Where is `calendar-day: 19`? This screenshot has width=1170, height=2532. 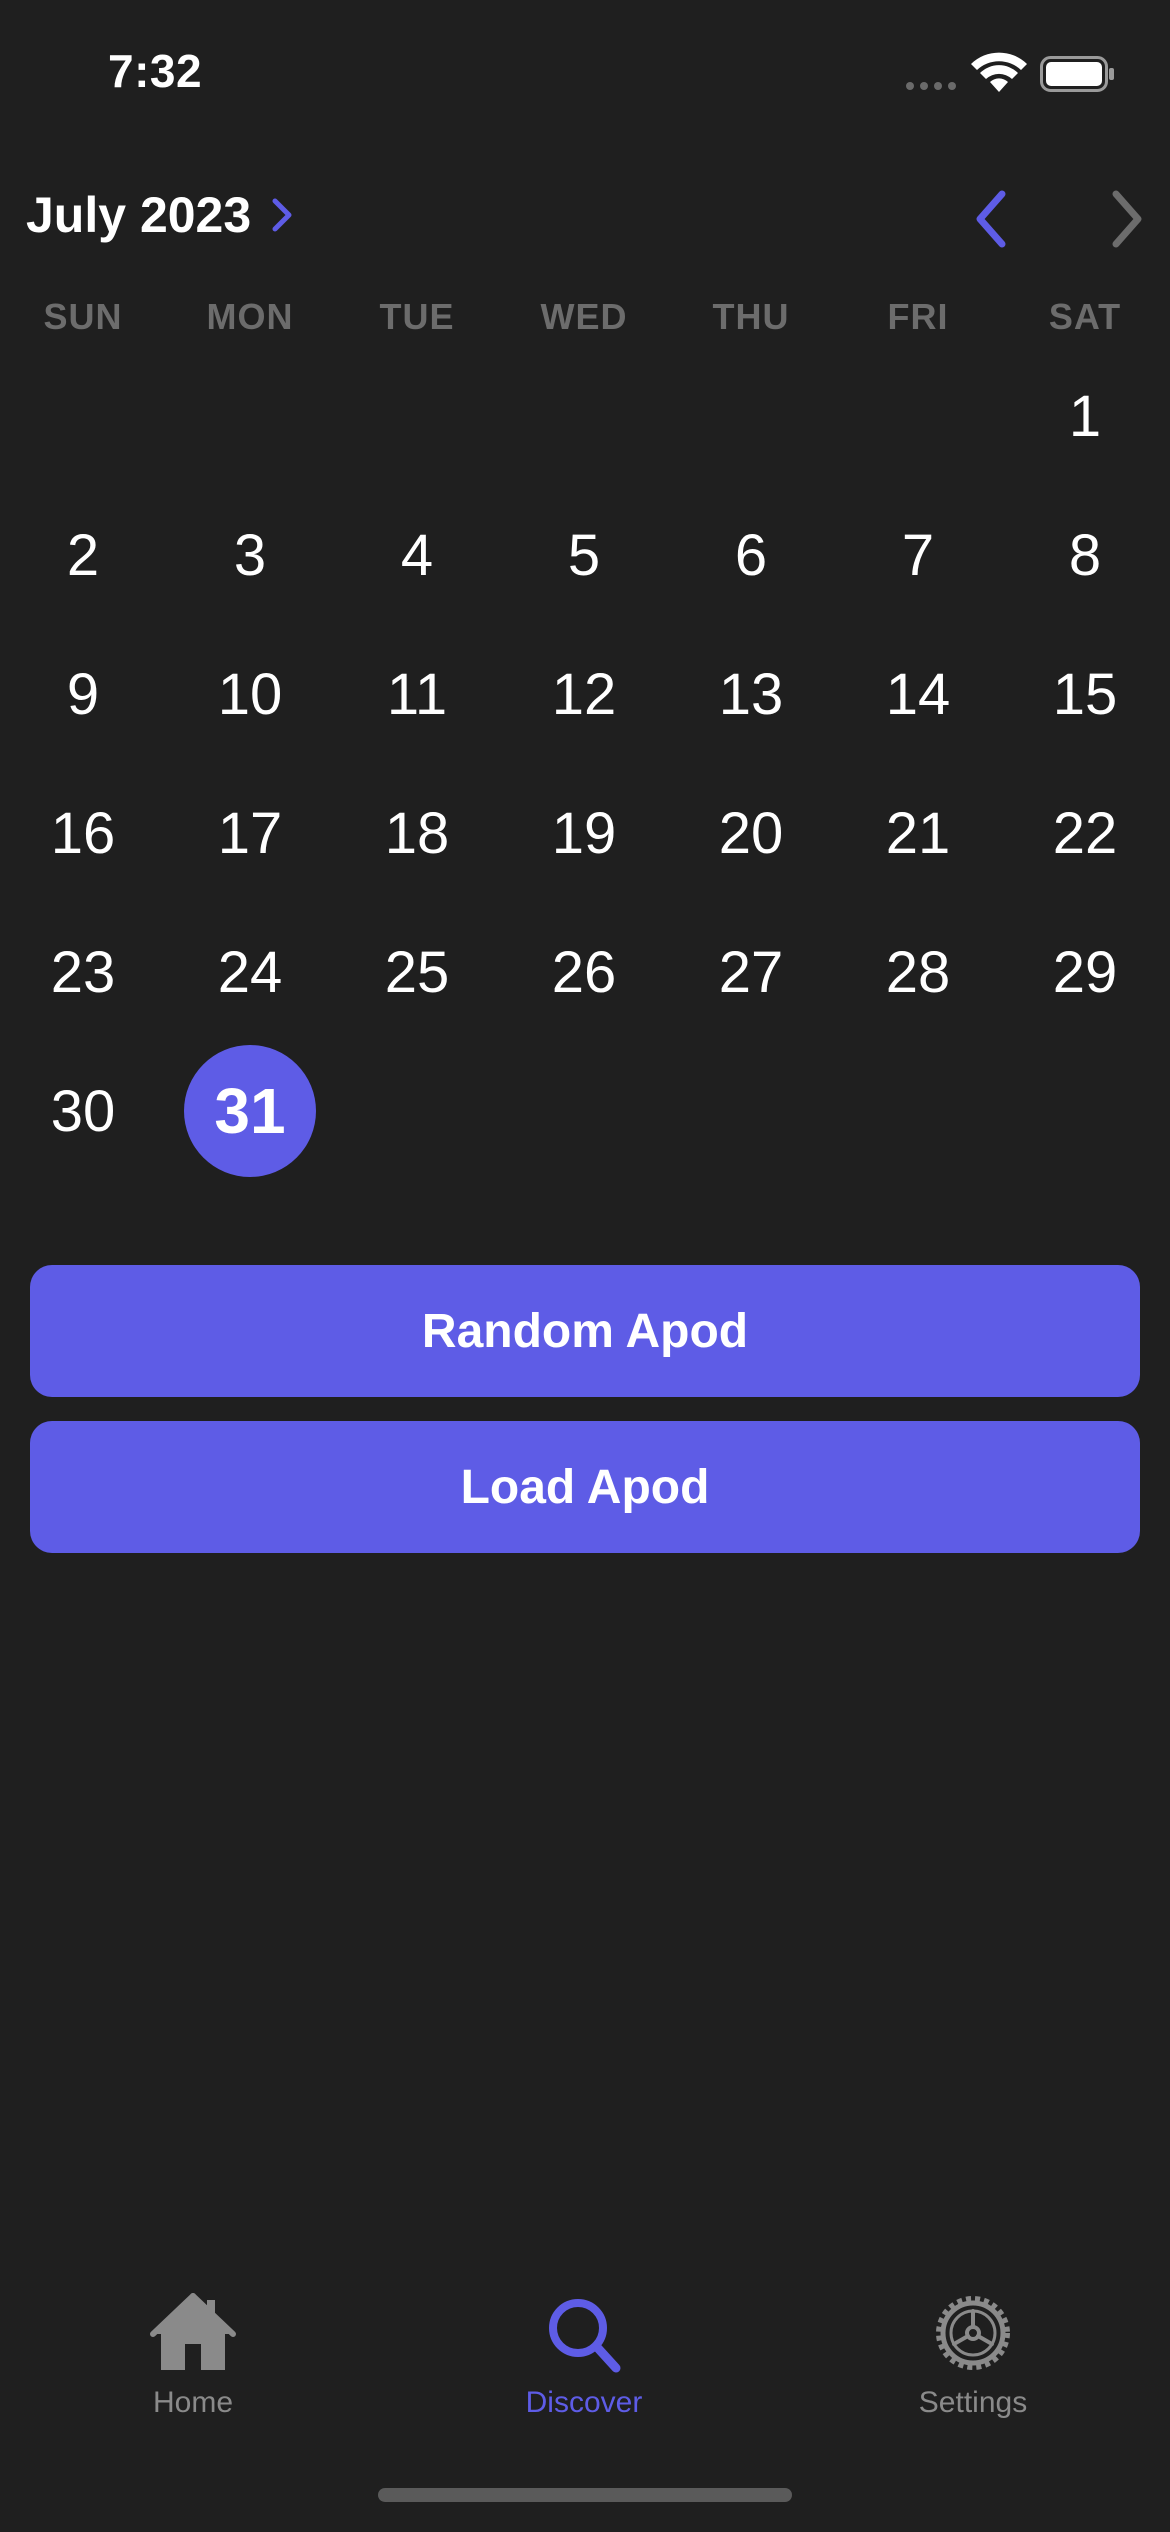 calendar-day: 19 is located at coordinates (584, 833).